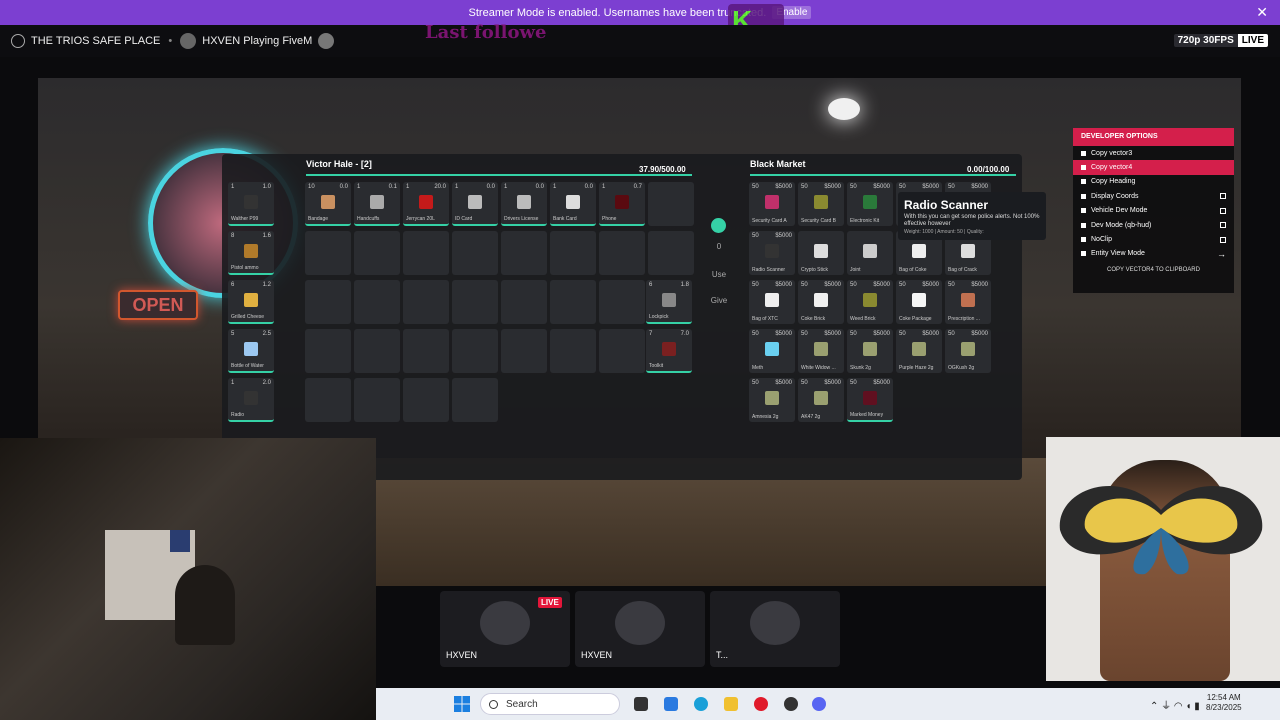 The width and height of the screenshot is (1280, 720). I want to click on inventory-slot: 50 $5000 Skunk 2g, so click(870, 351).